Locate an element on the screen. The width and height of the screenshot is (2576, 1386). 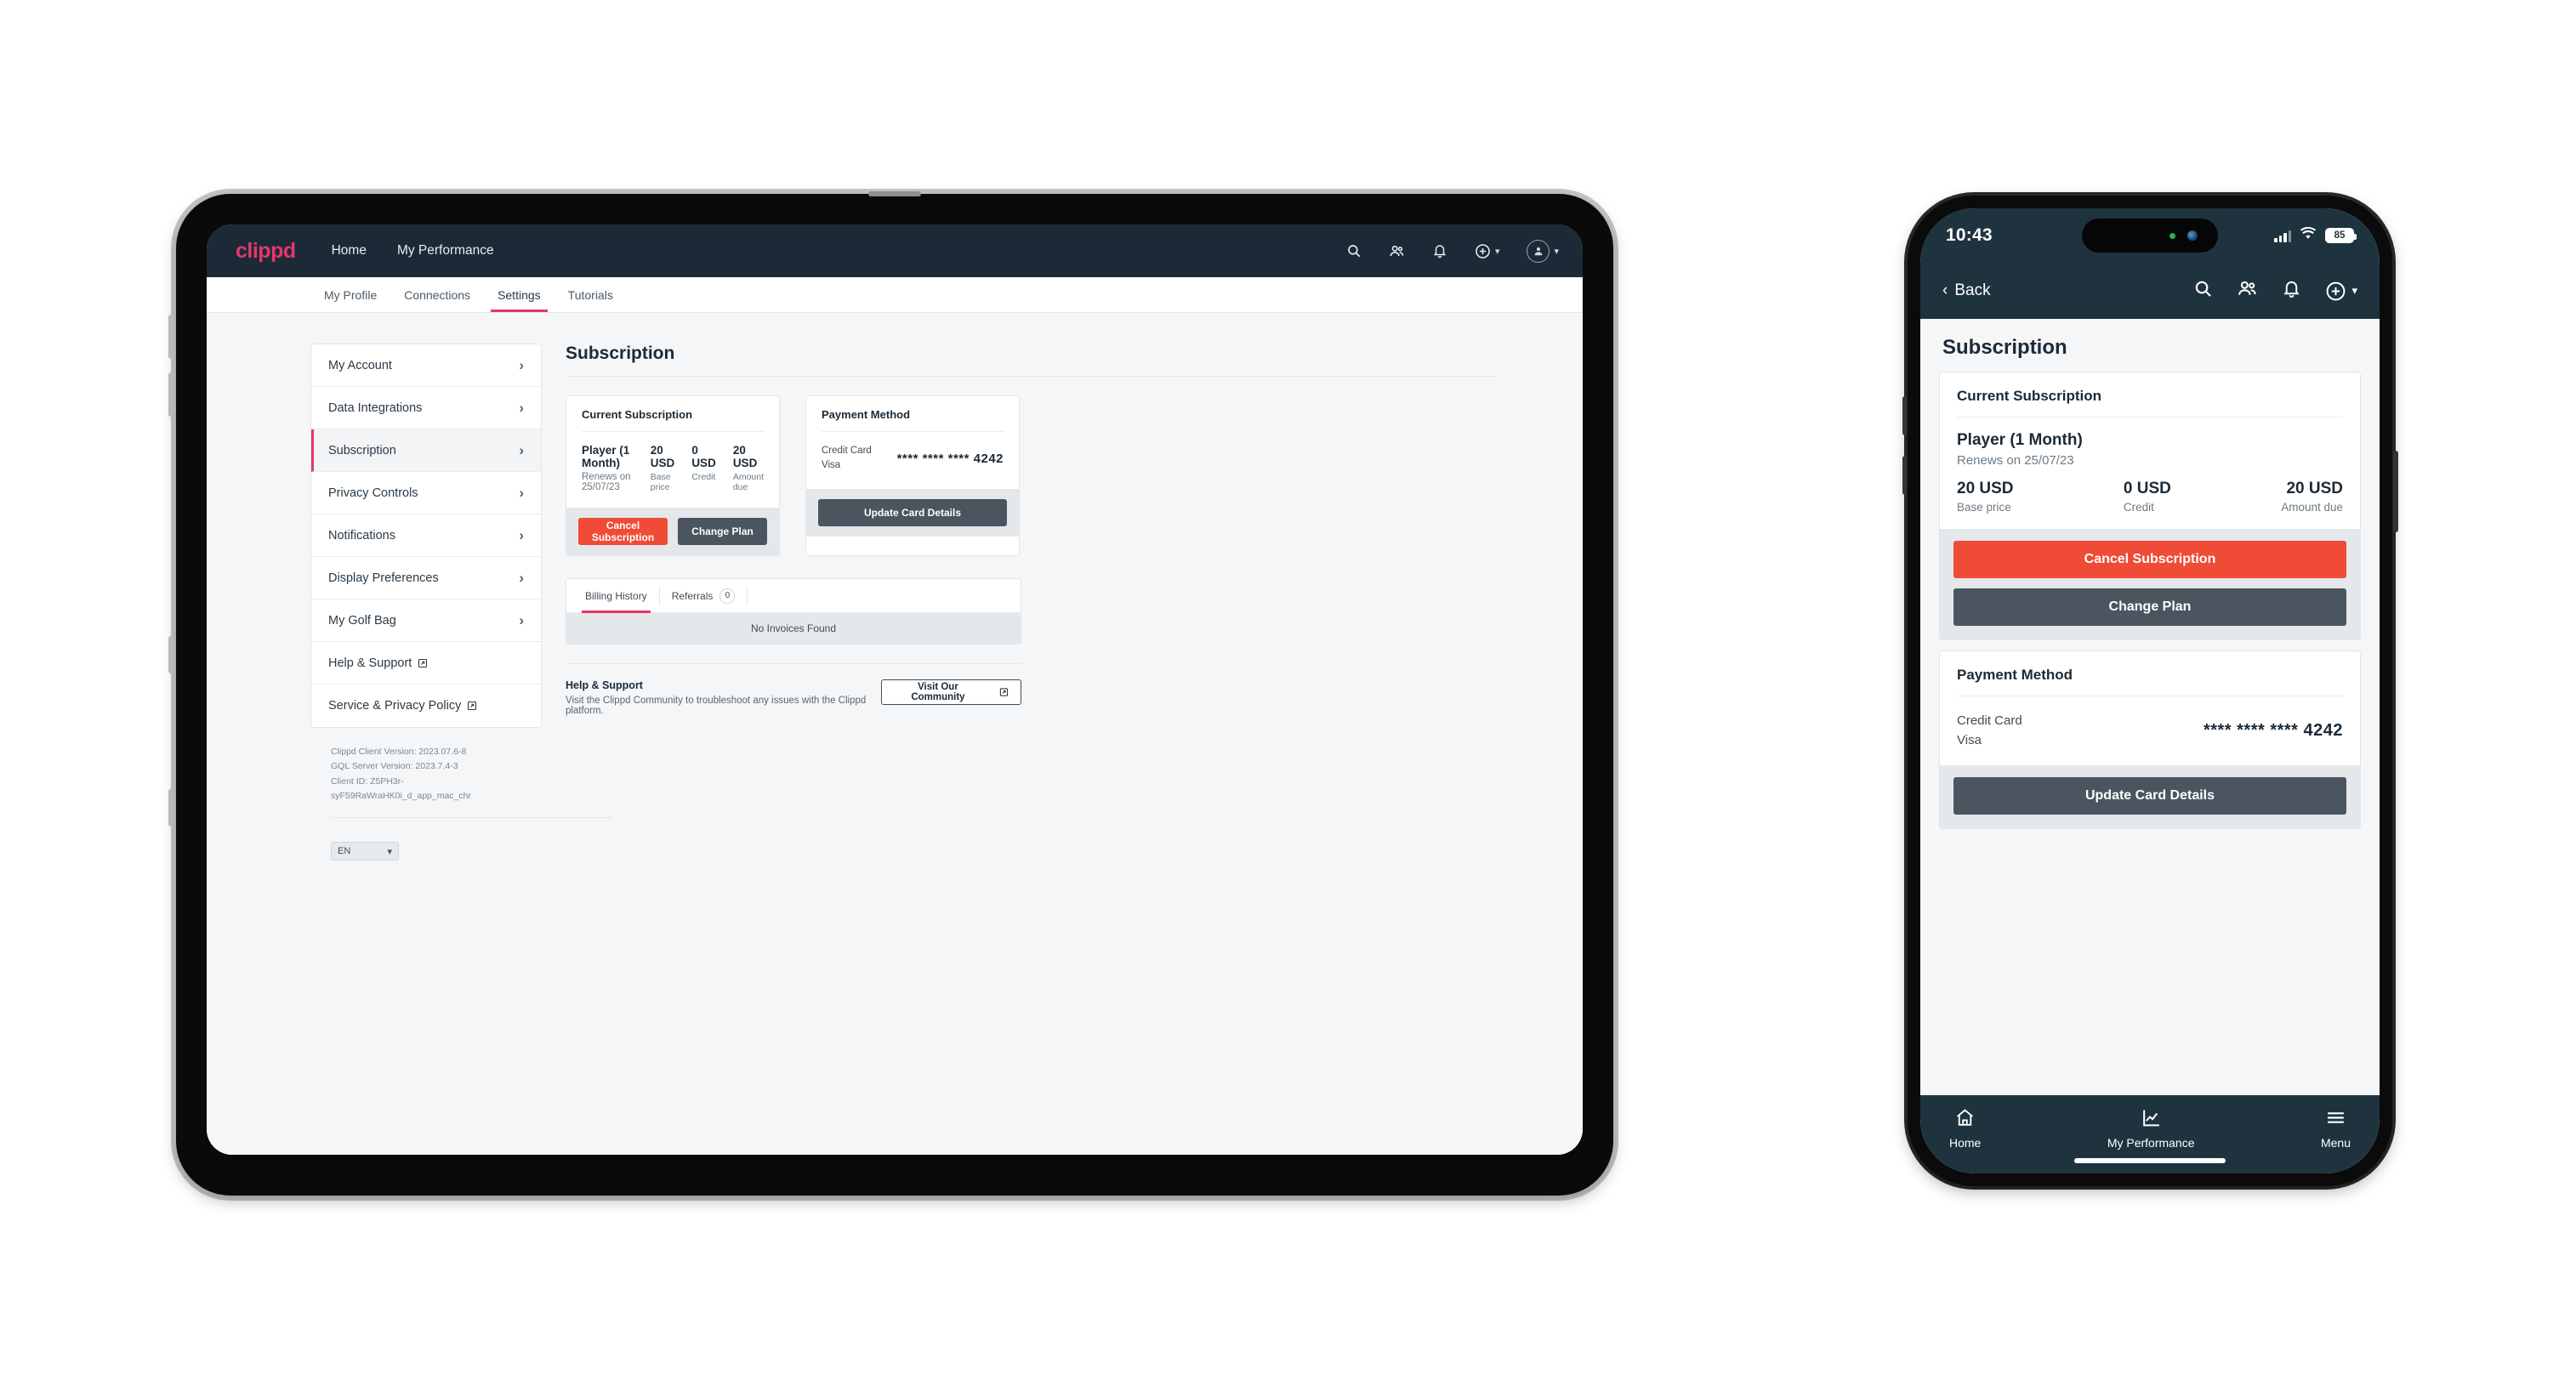
sidebar-item-data-integrations: Data Integrations › is located at coordinates (426, 408).